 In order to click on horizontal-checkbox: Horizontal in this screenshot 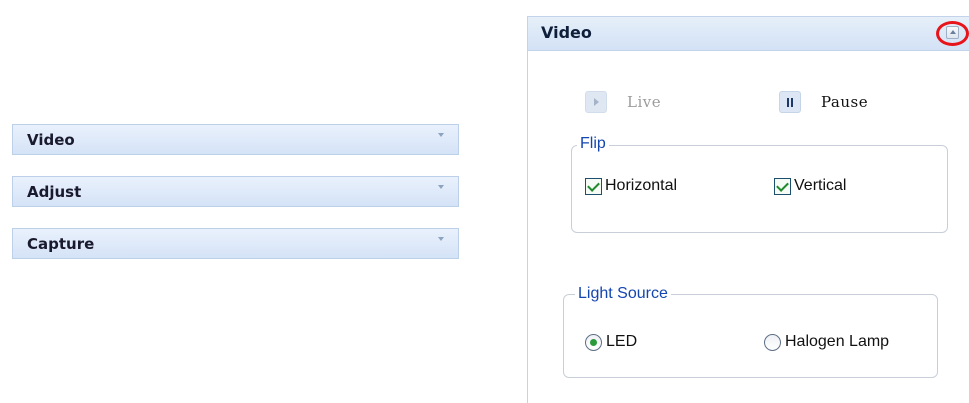, I will do `click(631, 186)`.